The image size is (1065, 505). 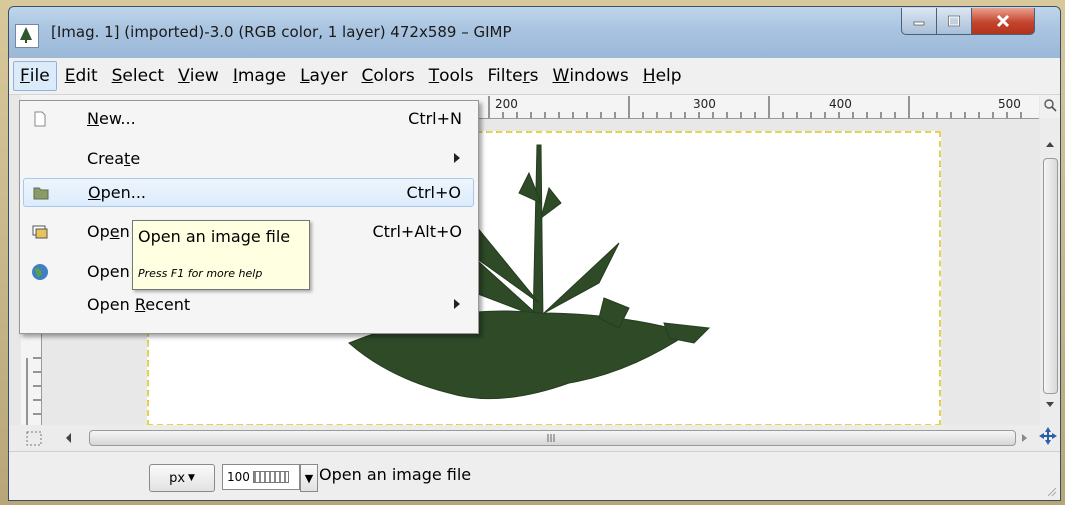 I want to click on grip-icon, so click(x=551, y=438).